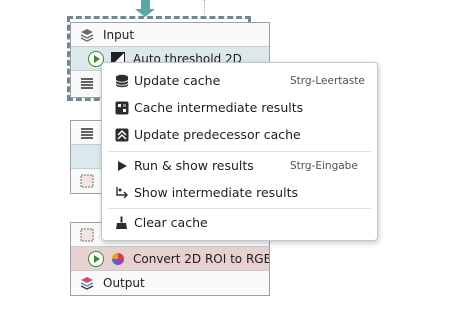 Image resolution: width=454 pixels, height=323 pixels. What do you see at coordinates (216, 192) in the screenshot?
I see `menu-item-label: Show intermediate results` at bounding box center [216, 192].